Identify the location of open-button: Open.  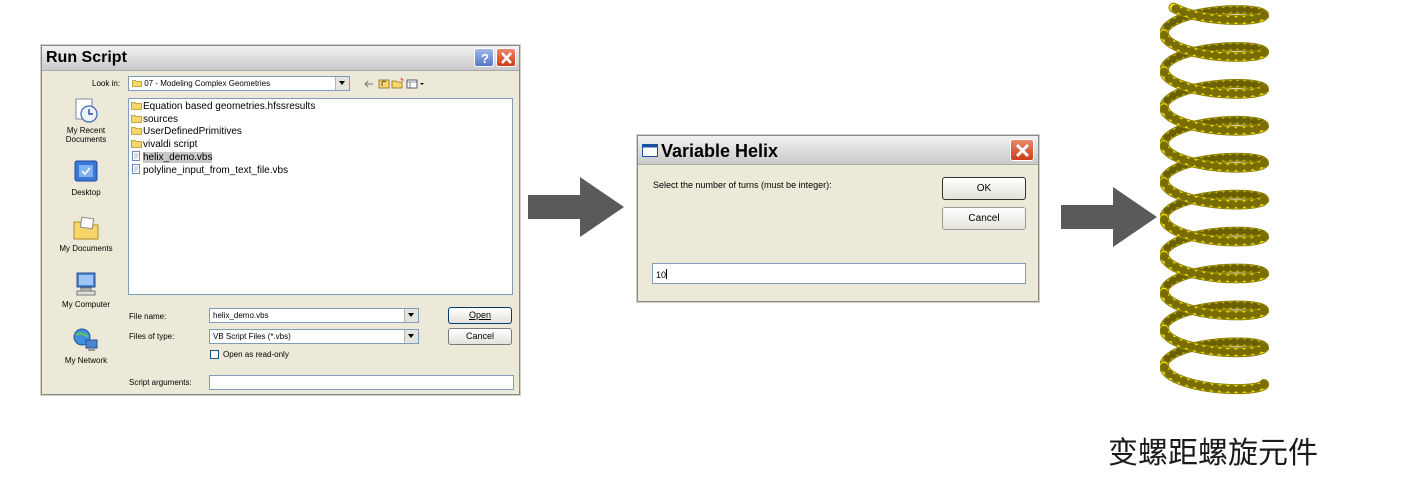
(480, 315).